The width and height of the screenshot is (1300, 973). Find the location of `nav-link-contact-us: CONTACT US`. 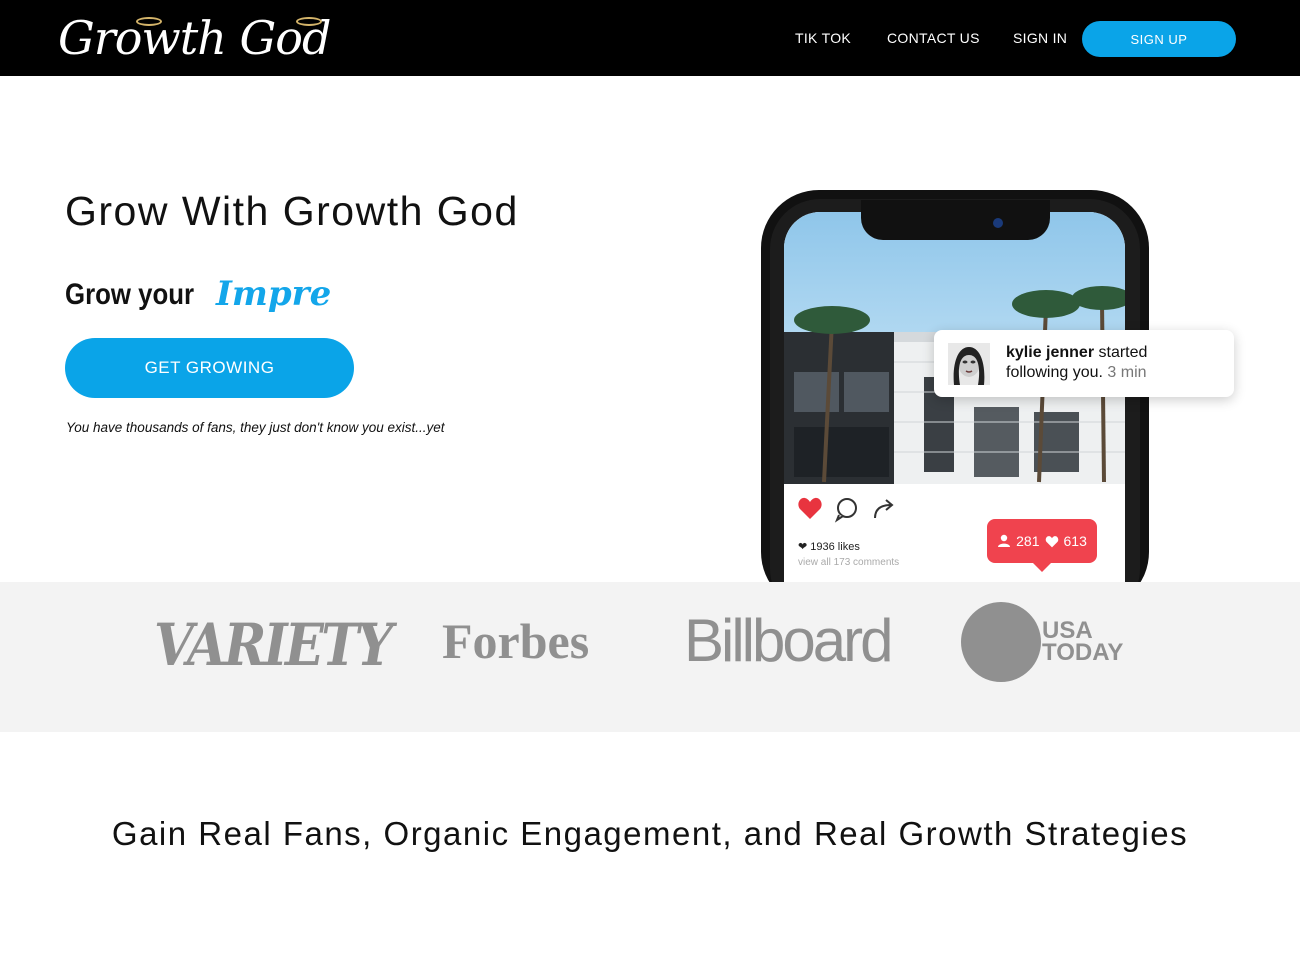

nav-link-contact-us: CONTACT US is located at coordinates (933, 38).